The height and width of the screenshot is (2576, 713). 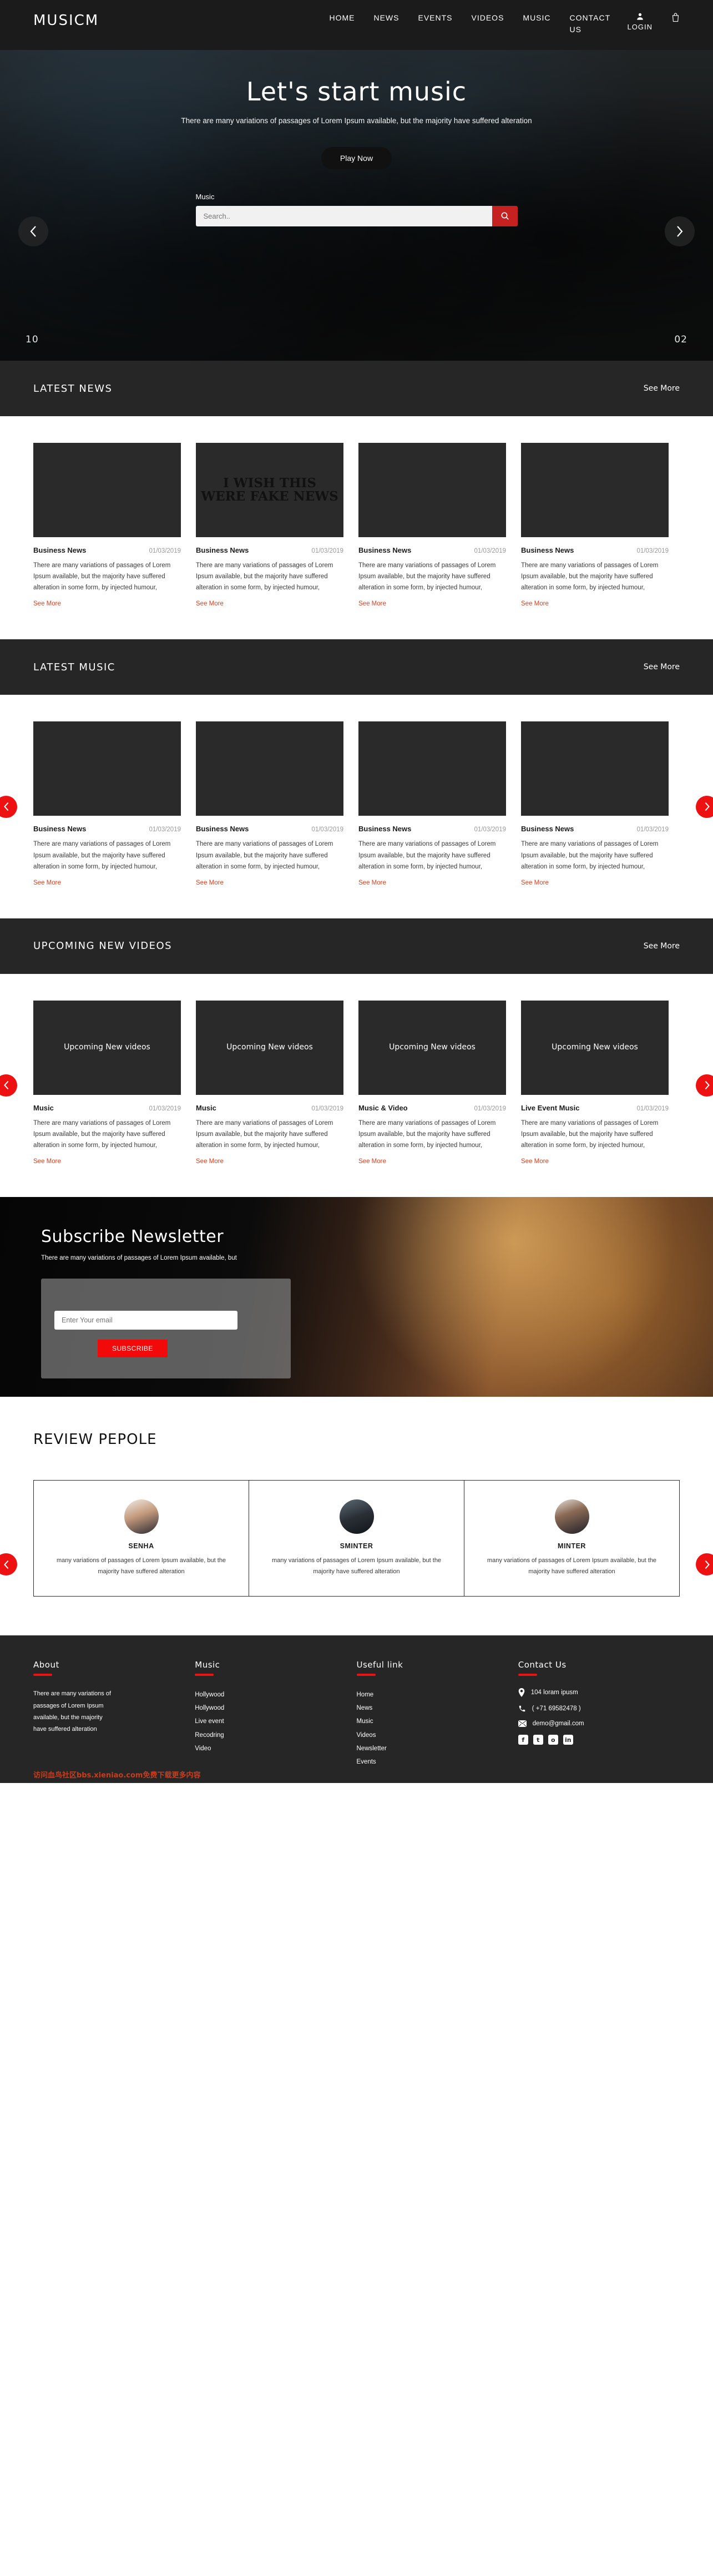 I want to click on slide-counter-total: 02, so click(x=680, y=339).